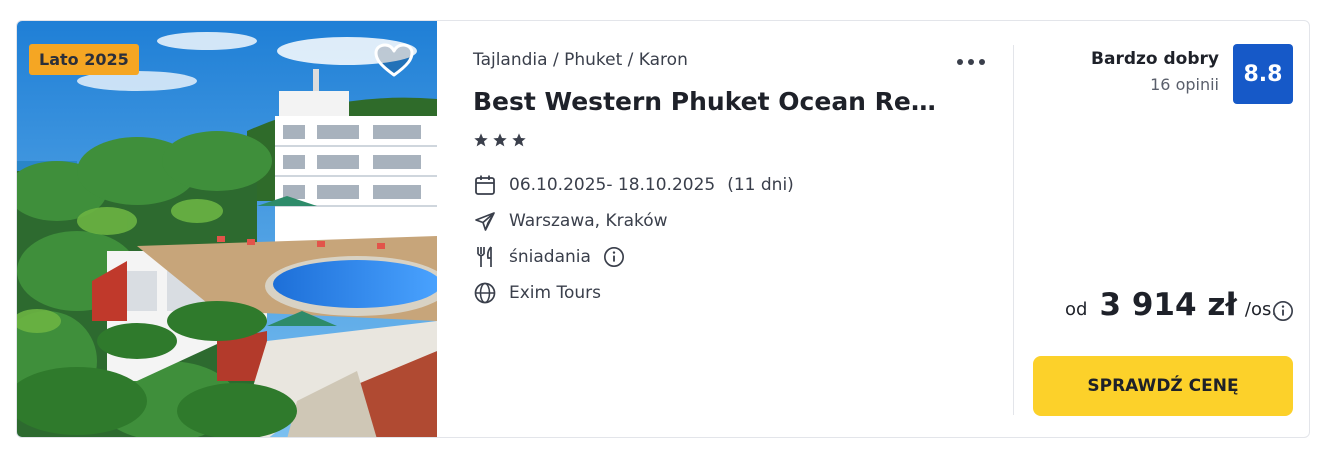 The width and height of the screenshot is (1326, 451). I want to click on operator-text: Exim Tours, so click(555, 293).